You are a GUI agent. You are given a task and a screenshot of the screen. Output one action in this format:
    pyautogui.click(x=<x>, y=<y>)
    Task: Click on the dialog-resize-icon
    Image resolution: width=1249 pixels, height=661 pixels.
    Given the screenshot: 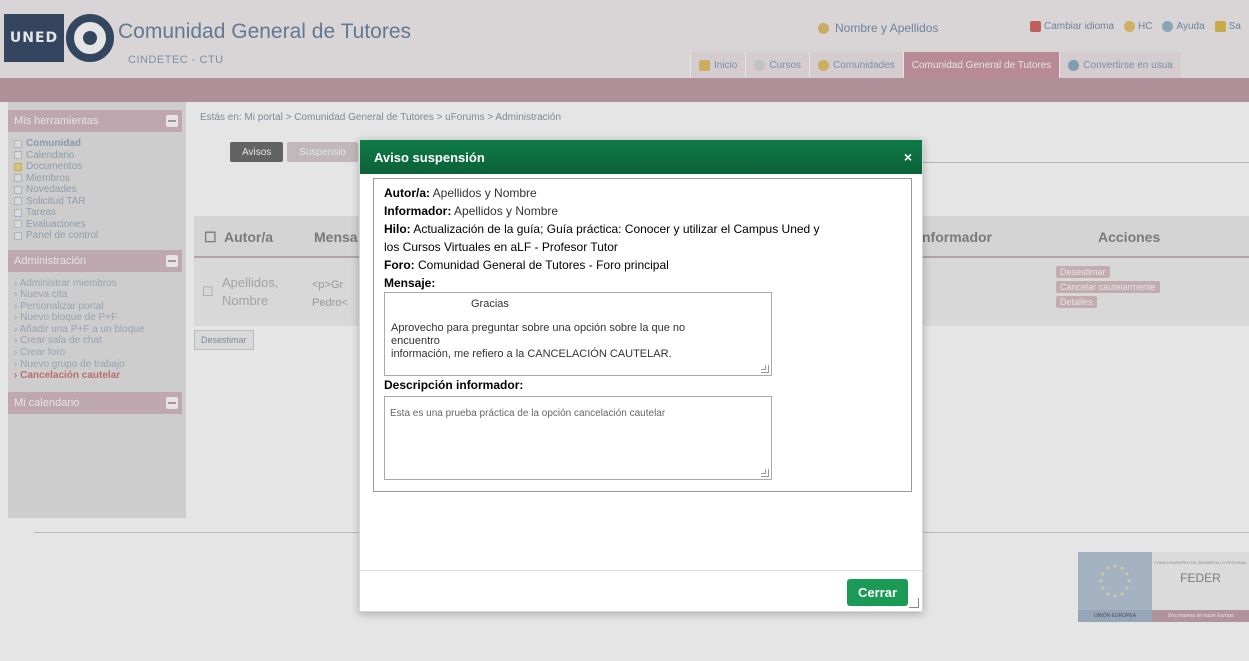 What is the action you would take?
    pyautogui.click(x=914, y=603)
    